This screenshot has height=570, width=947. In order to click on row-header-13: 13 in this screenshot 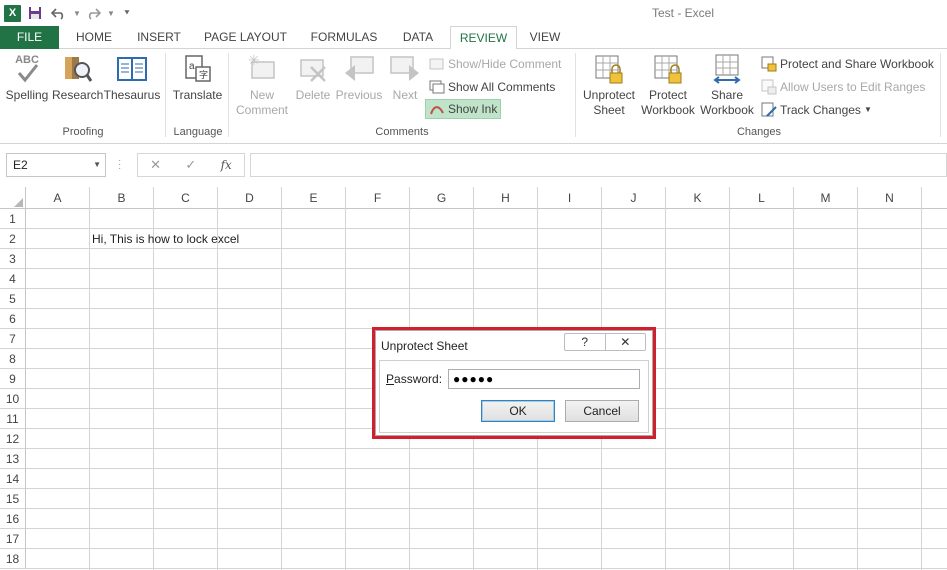, I will do `click(13, 459)`.